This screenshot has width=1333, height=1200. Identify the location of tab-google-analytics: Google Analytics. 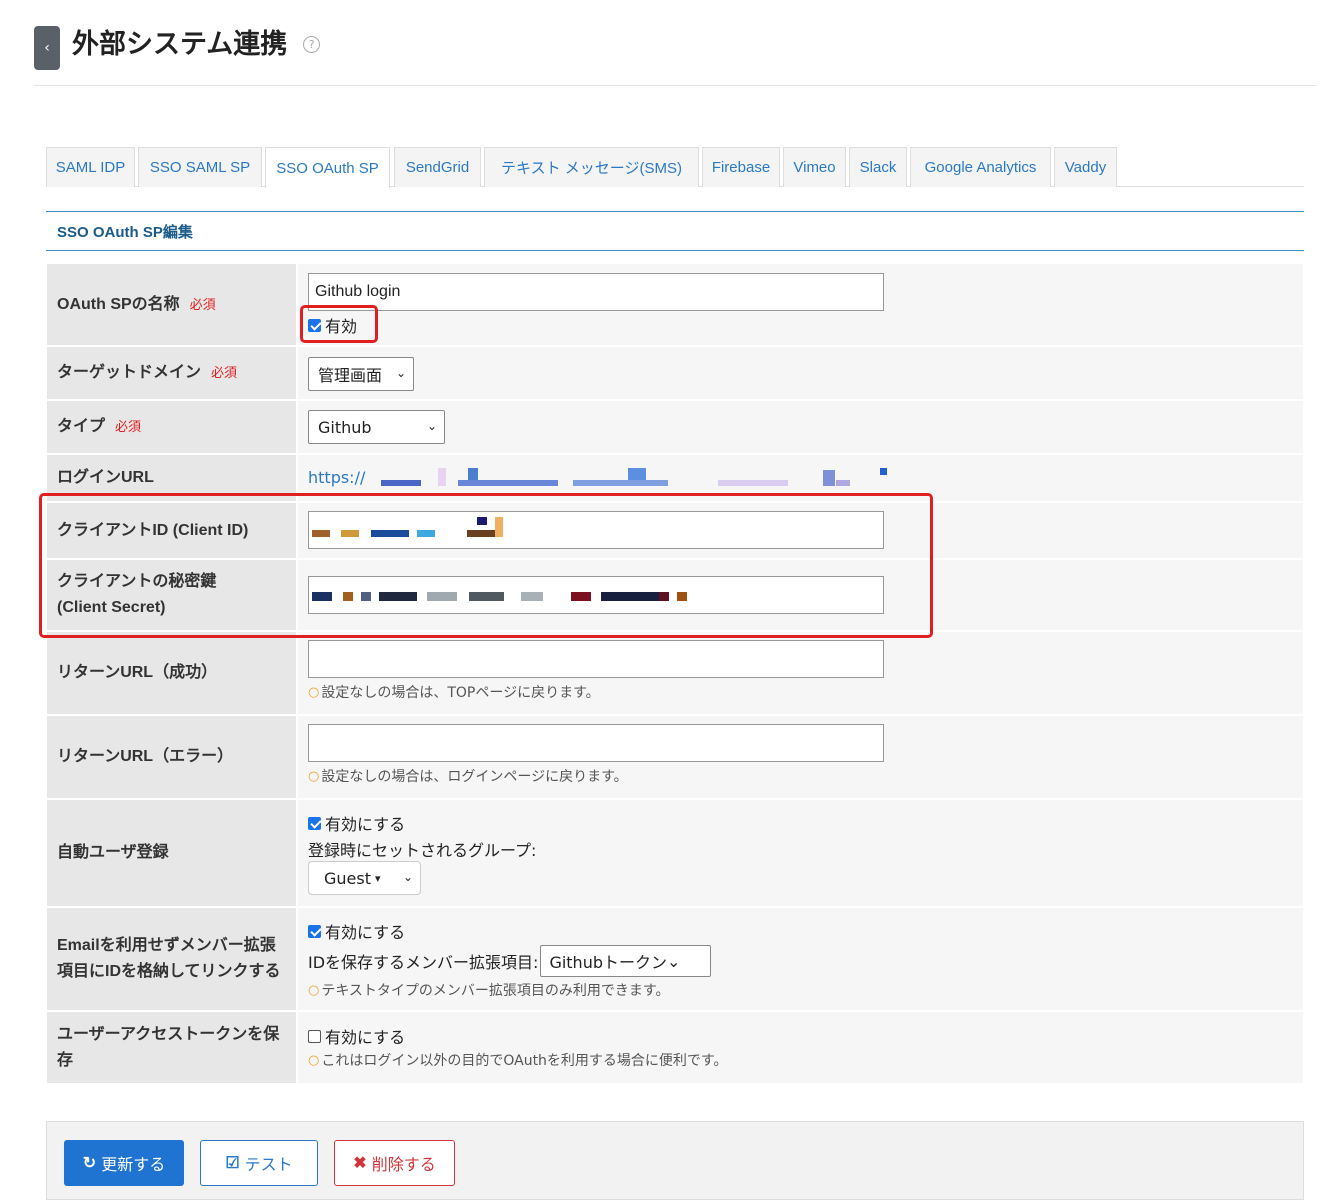
(980, 167).